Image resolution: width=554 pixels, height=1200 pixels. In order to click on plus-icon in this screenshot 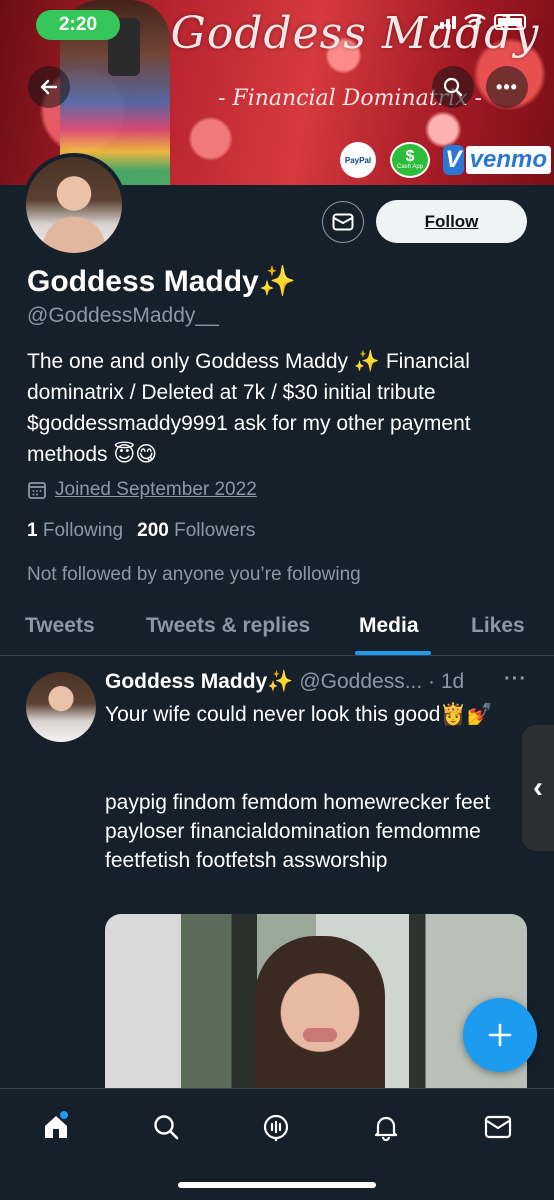, I will do `click(500, 1035)`.